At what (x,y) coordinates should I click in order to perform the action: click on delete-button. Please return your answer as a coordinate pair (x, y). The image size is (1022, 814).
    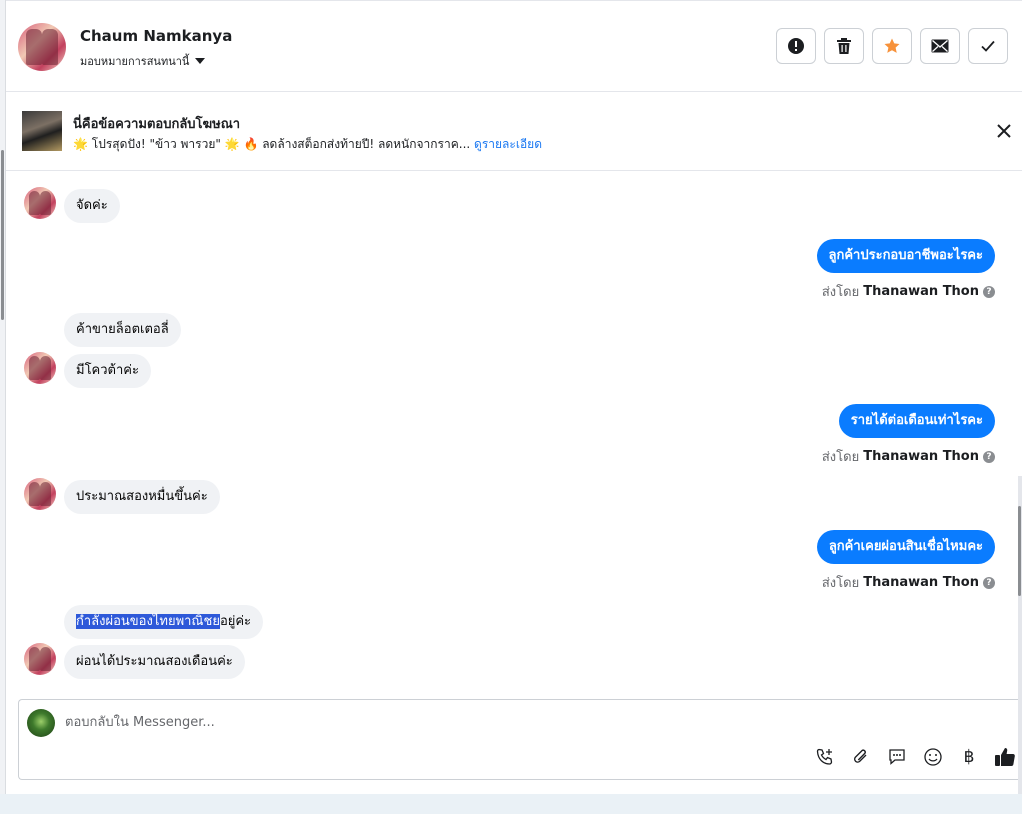
    Looking at the image, I should click on (844, 46).